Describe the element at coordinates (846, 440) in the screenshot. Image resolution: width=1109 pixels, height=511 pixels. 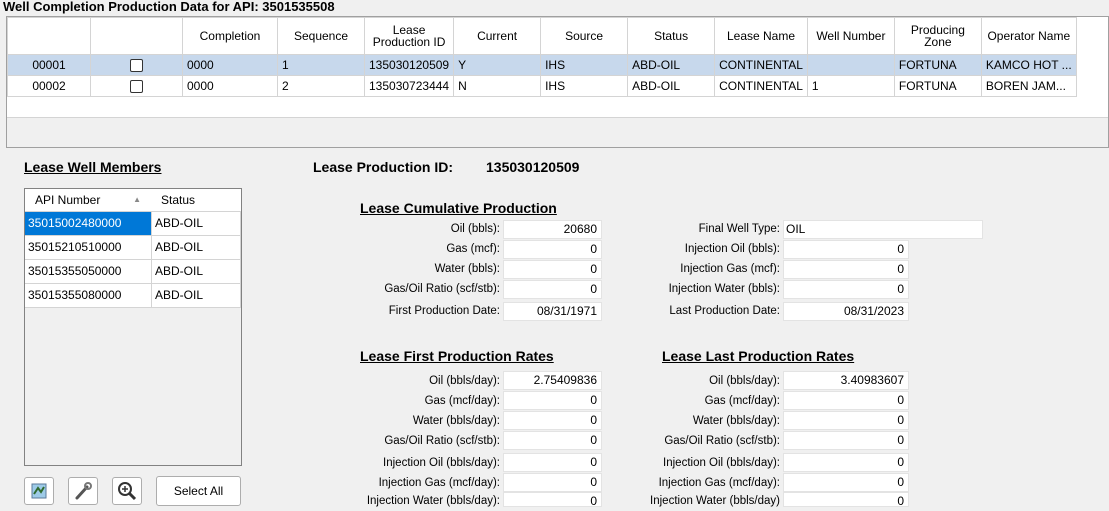
I see `last-gor-field: 0` at that location.